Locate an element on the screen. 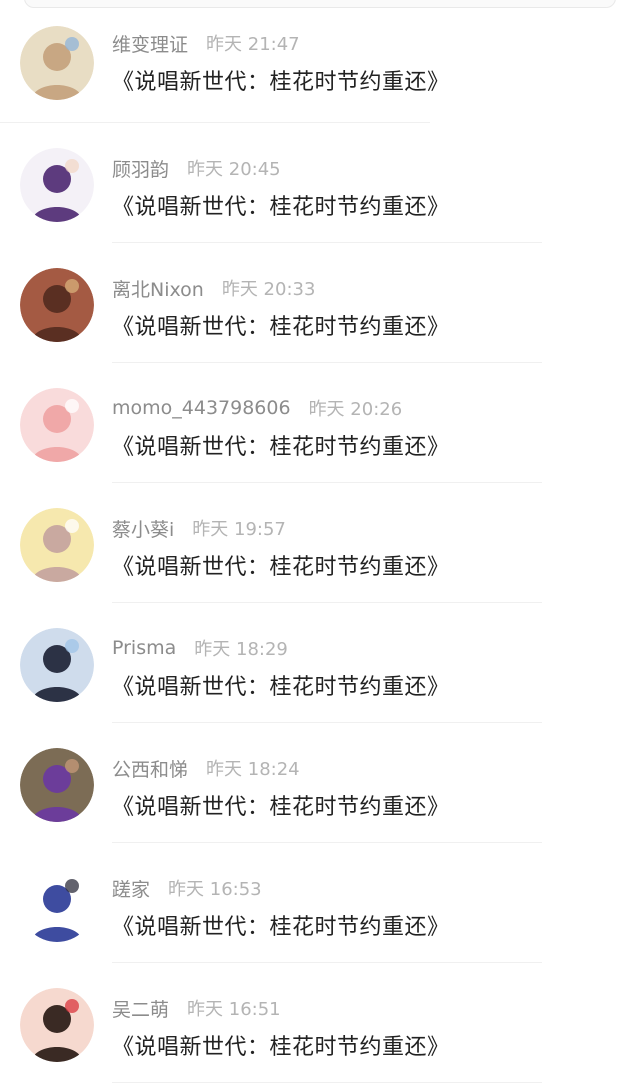 The image size is (640, 1083). comment-meta: 顾羽韵 昨天 20:45 is located at coordinates (196, 168).